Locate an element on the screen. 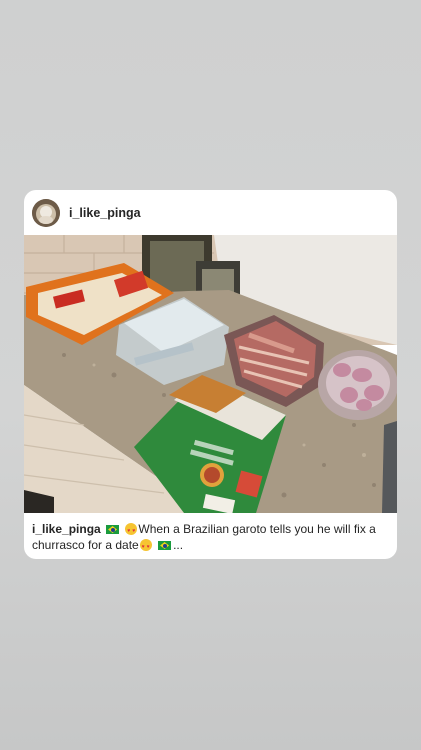 The height and width of the screenshot is (750, 421). user-avatar is located at coordinates (46, 212).